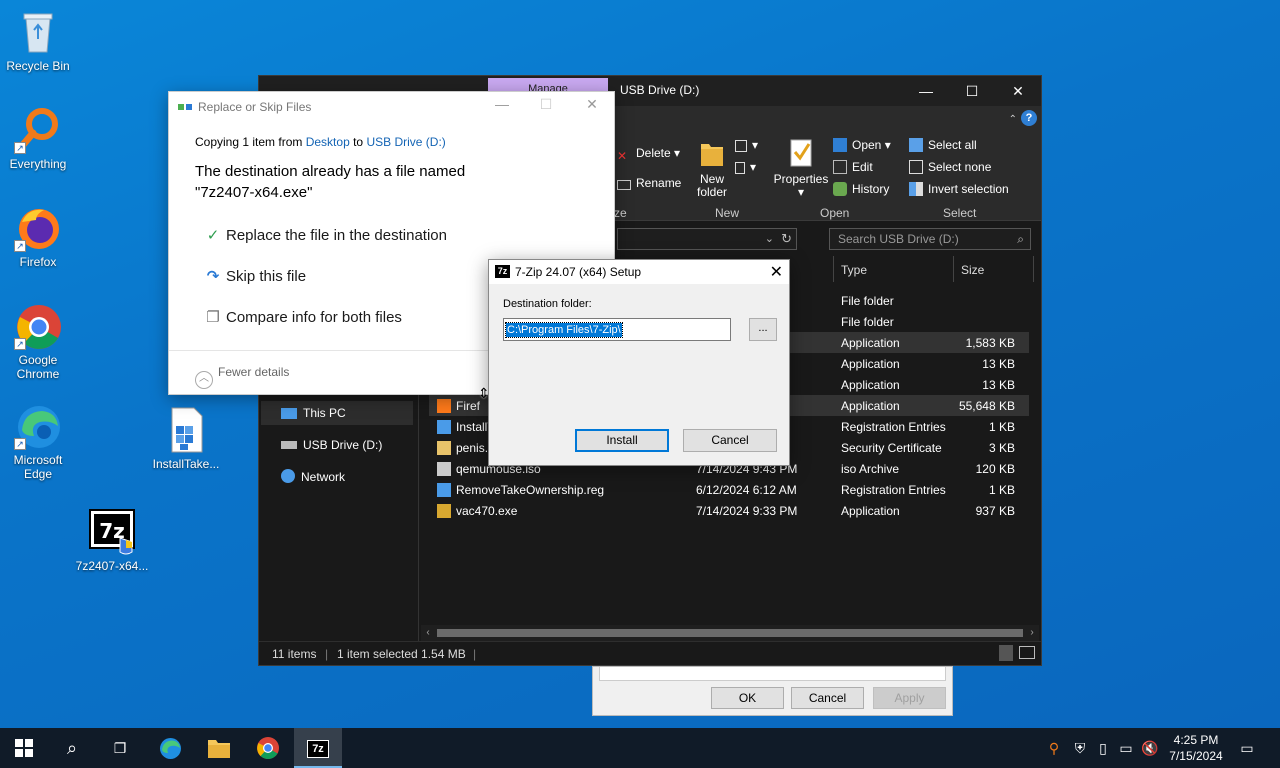 The height and width of the screenshot is (768, 1280). What do you see at coordinates (401, 654) in the screenshot?
I see `selection-info: 1 item selected 1.54 MB` at bounding box center [401, 654].